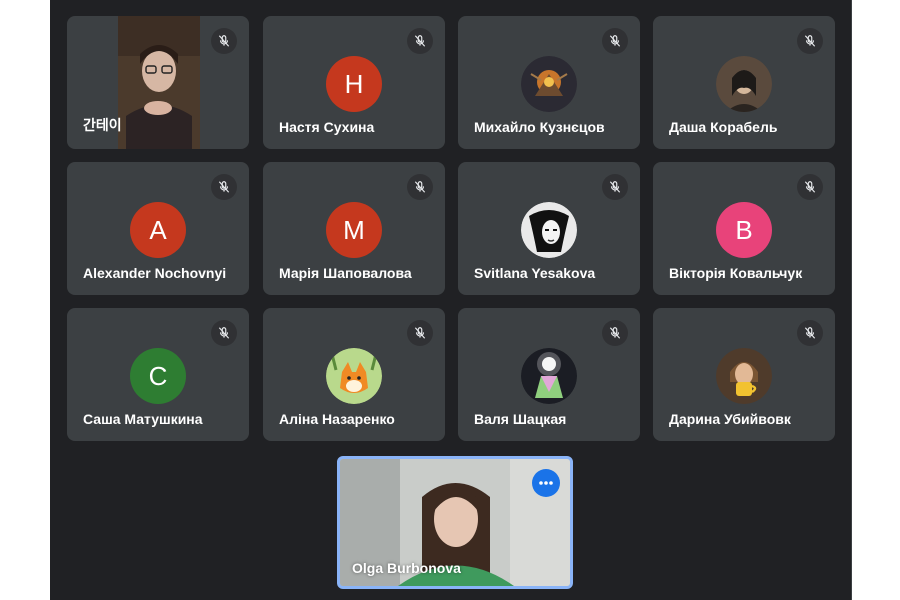  I want to click on participant-tile: A Alexander Nochovnyi, so click(158, 228).